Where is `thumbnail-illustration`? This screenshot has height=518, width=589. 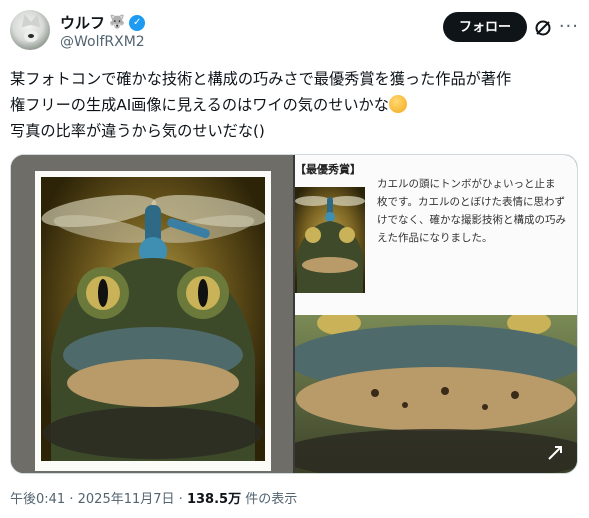
thumbnail-illustration is located at coordinates (330, 244).